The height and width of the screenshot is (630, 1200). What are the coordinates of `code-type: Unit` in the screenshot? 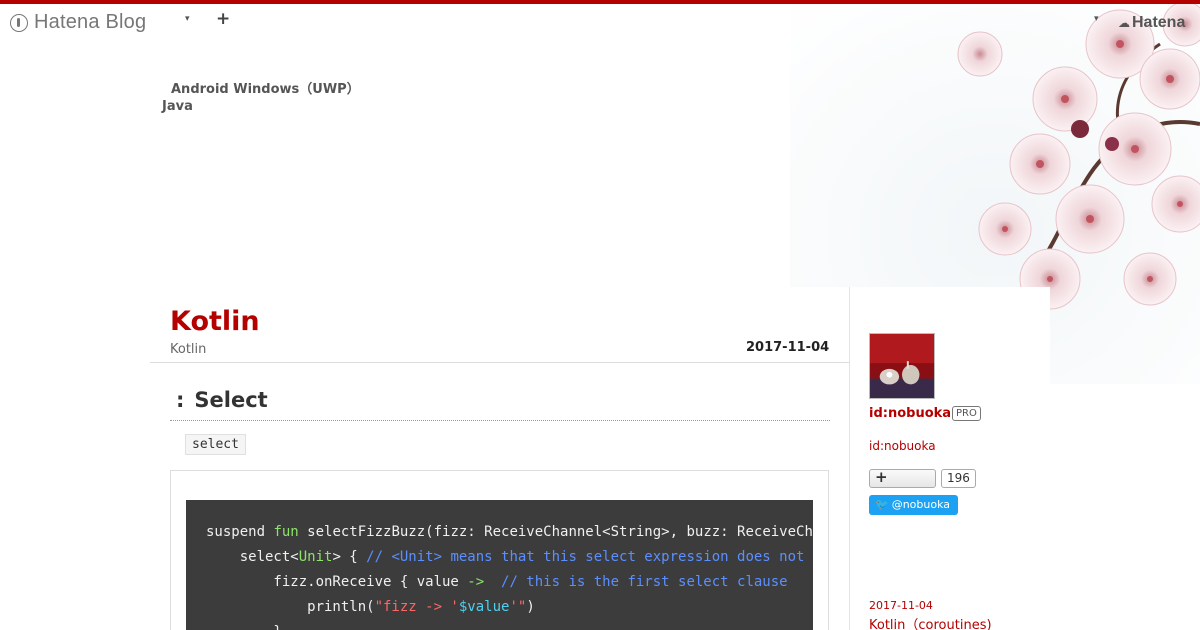 It's located at (315, 557).